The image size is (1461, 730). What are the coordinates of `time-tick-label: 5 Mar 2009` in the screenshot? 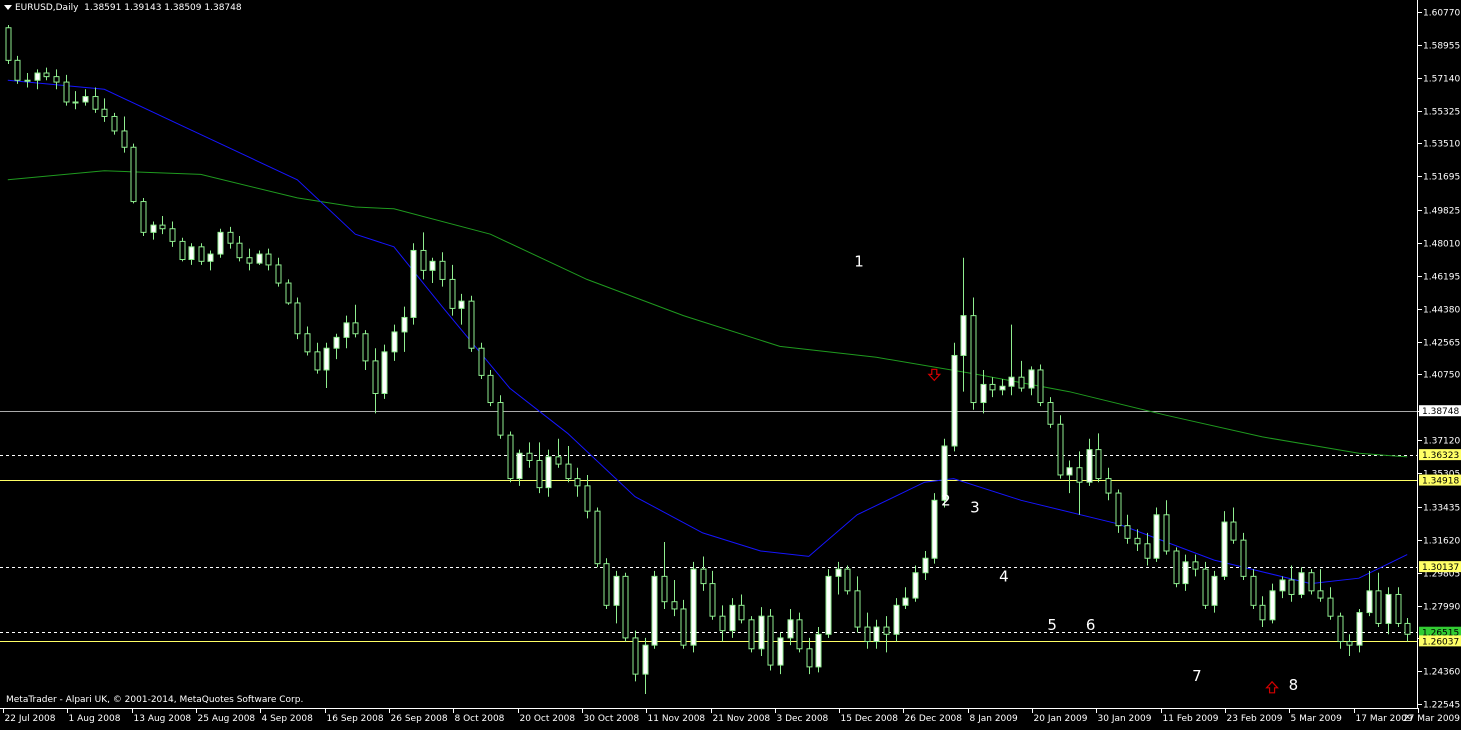 It's located at (1317, 719).